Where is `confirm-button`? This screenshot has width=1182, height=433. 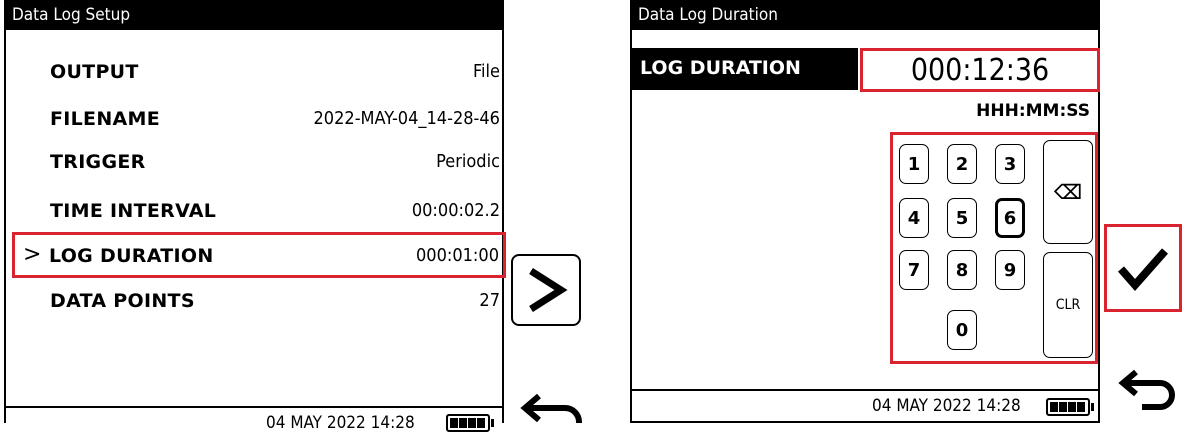 confirm-button is located at coordinates (1143, 268).